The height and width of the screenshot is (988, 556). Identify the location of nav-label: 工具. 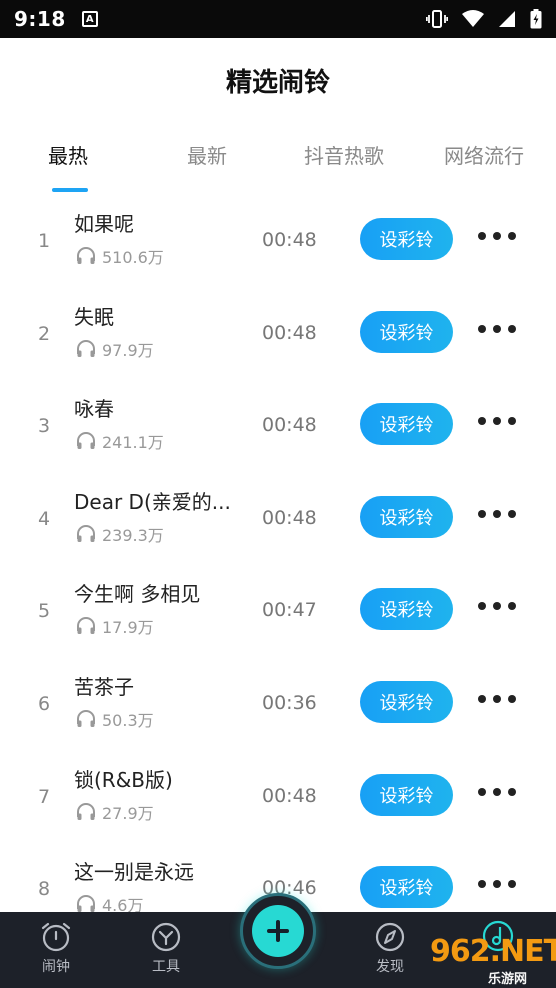
(166, 967).